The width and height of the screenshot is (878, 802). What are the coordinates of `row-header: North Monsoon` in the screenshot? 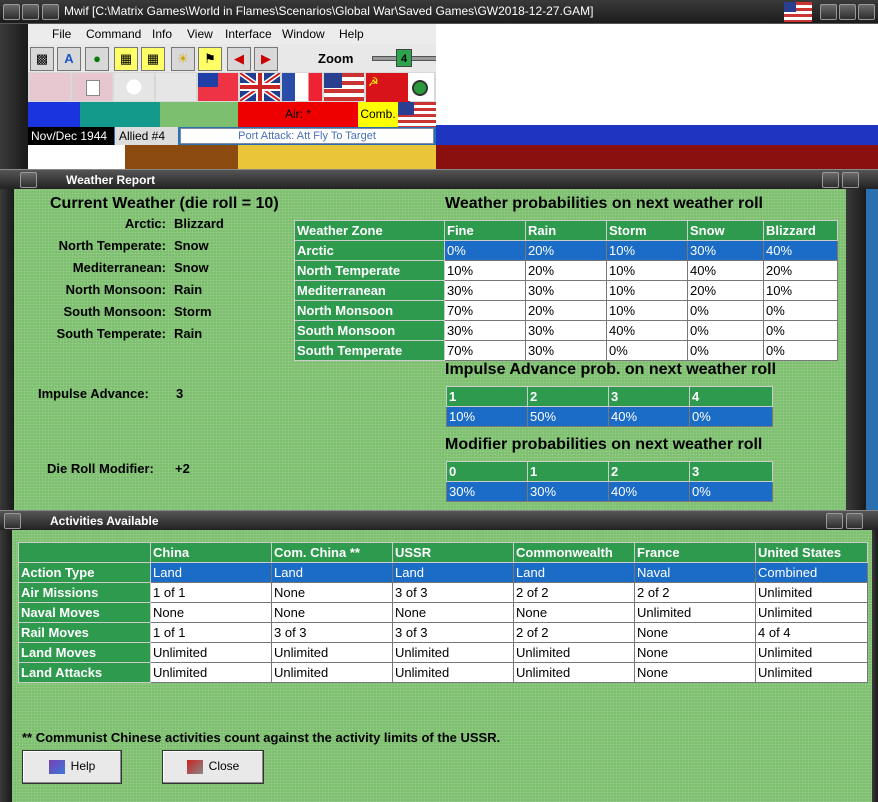 It's located at (369, 310).